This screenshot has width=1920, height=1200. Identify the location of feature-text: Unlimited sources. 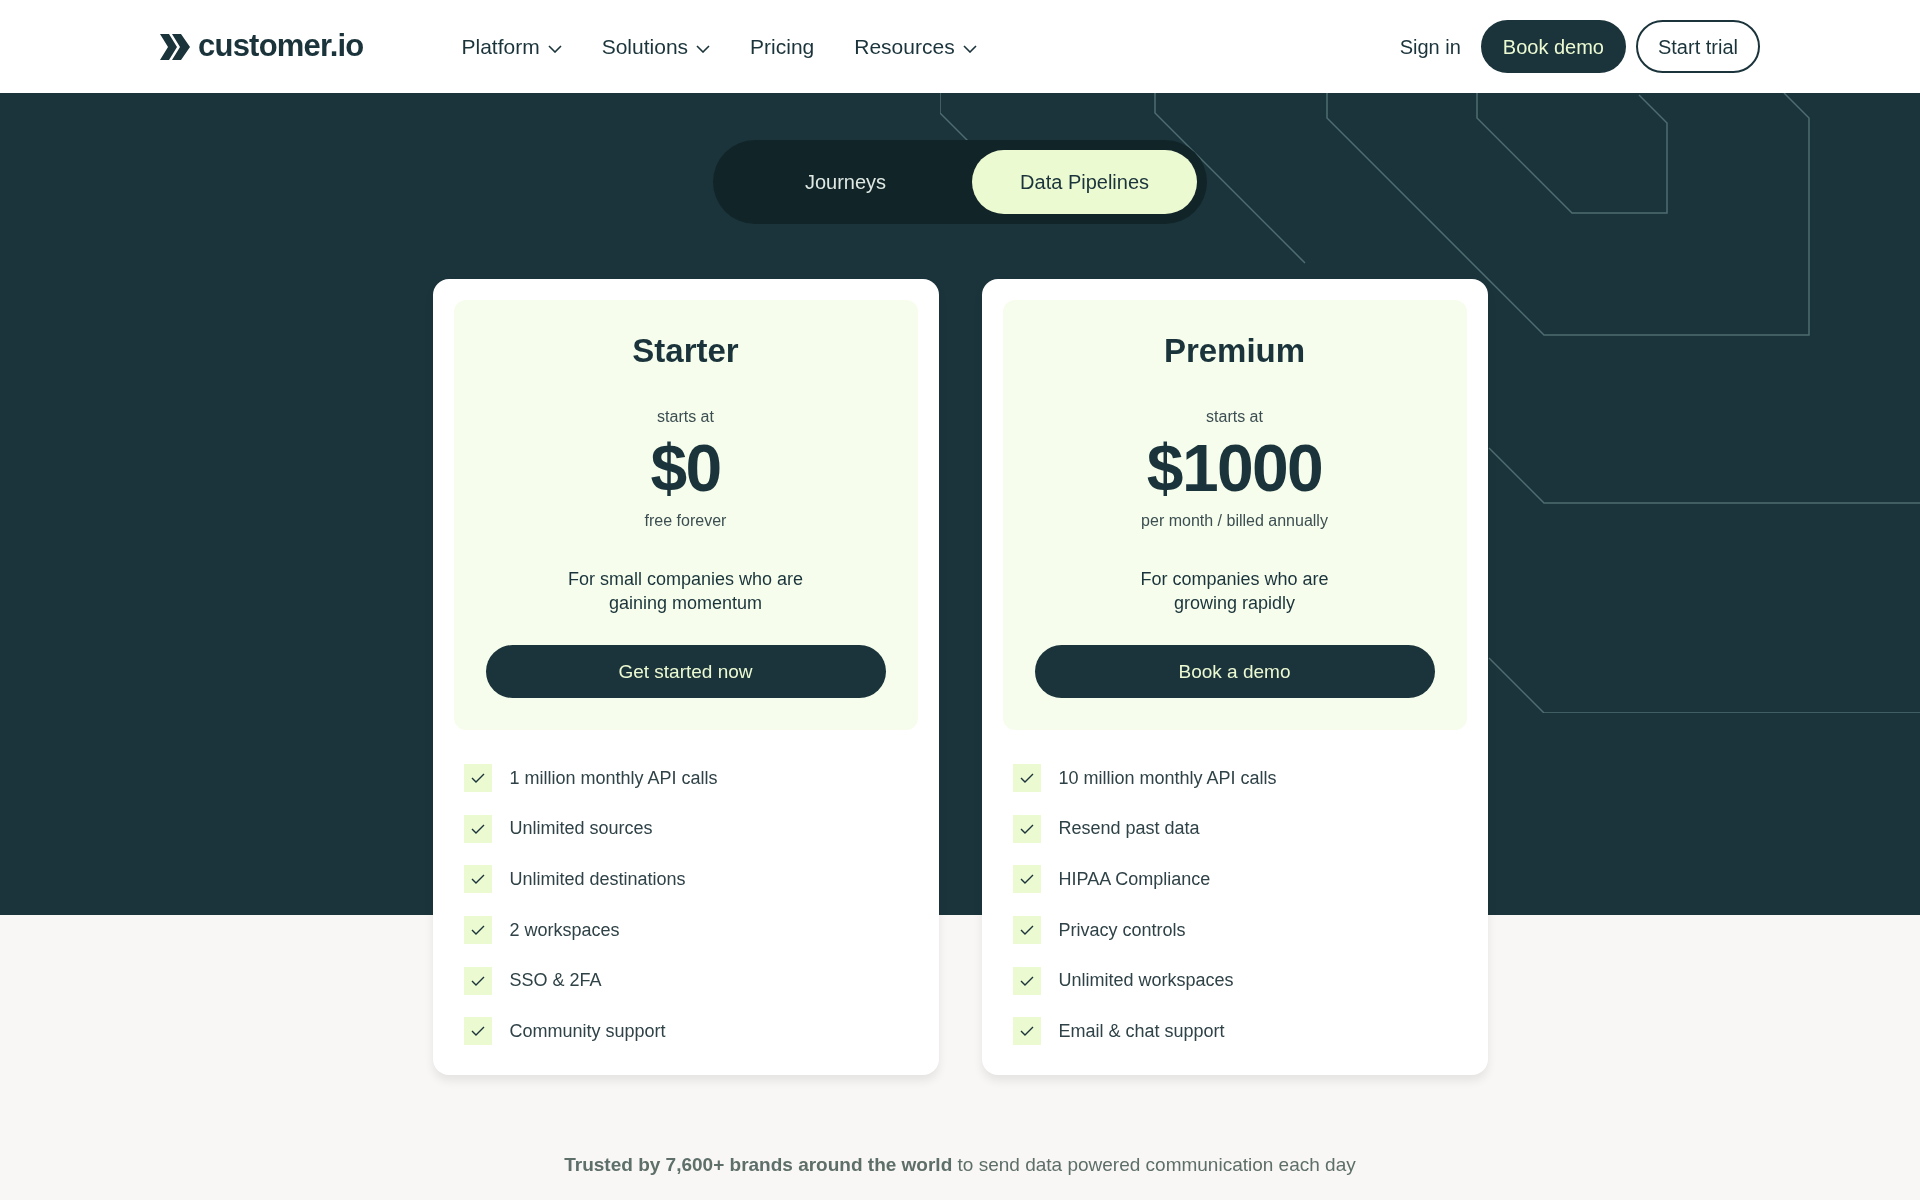
(581, 829).